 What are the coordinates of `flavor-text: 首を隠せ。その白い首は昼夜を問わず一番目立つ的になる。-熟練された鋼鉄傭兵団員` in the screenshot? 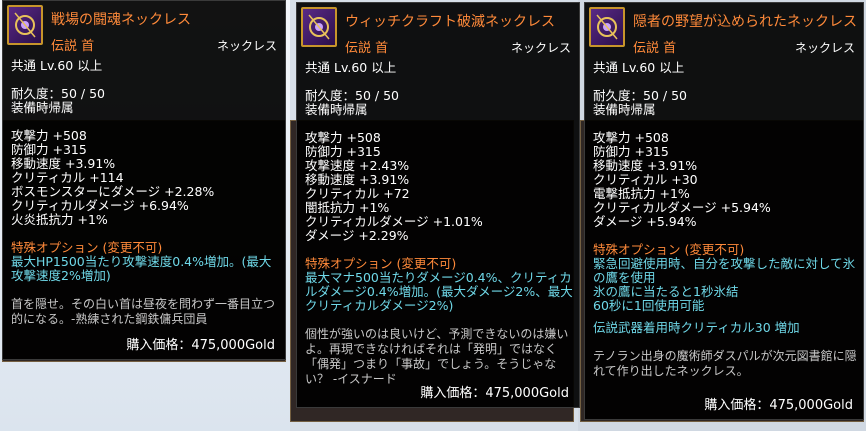 It's located at (143, 311).